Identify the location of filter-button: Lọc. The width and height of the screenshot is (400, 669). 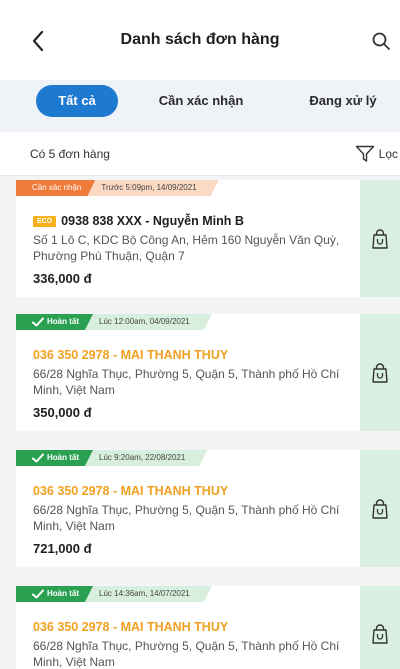
(377, 154).